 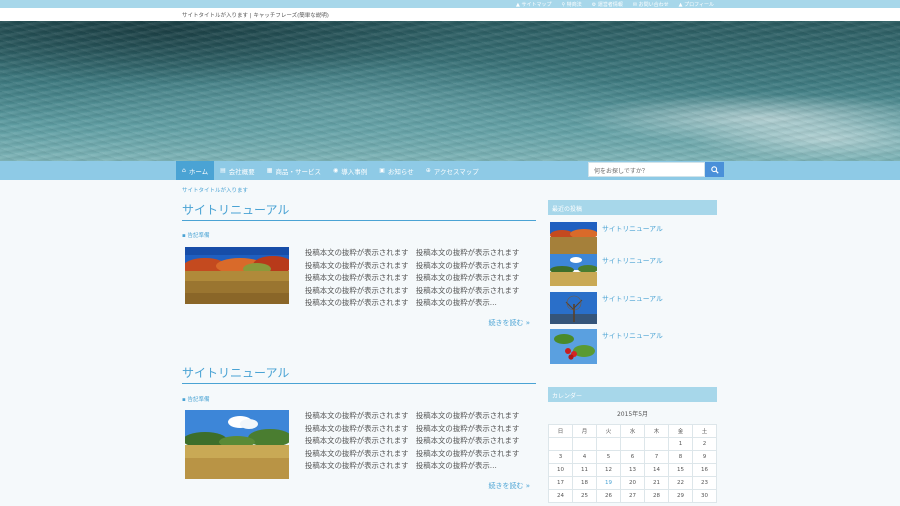 I want to click on top-utility-bar: ▲ サイトマップ ⚲ 特商法 ⚙ 運営者情報 ✉ お問い合わせ ▲ プロフィール, so click(x=450, y=4).